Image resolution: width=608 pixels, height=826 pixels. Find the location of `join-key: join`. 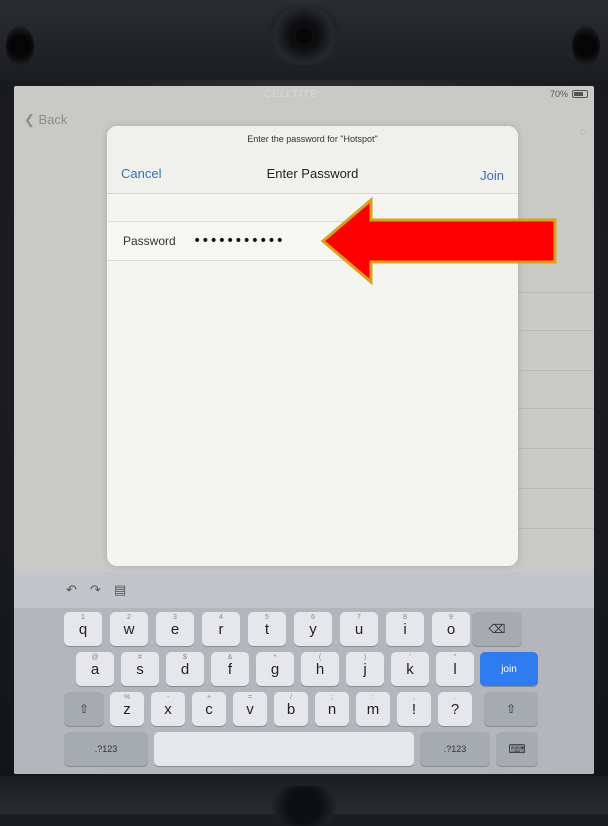

join-key: join is located at coordinates (509, 669).